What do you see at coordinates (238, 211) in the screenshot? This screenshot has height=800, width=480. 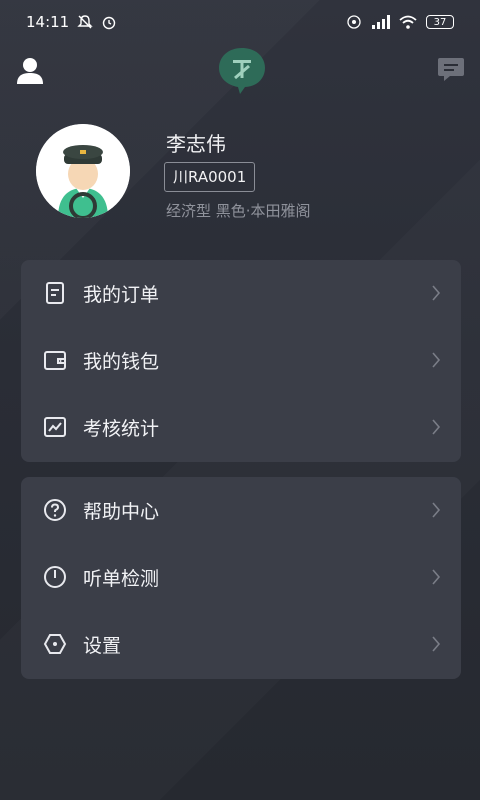 I see `car-info: 经济型 黑色·本田雅阁` at bounding box center [238, 211].